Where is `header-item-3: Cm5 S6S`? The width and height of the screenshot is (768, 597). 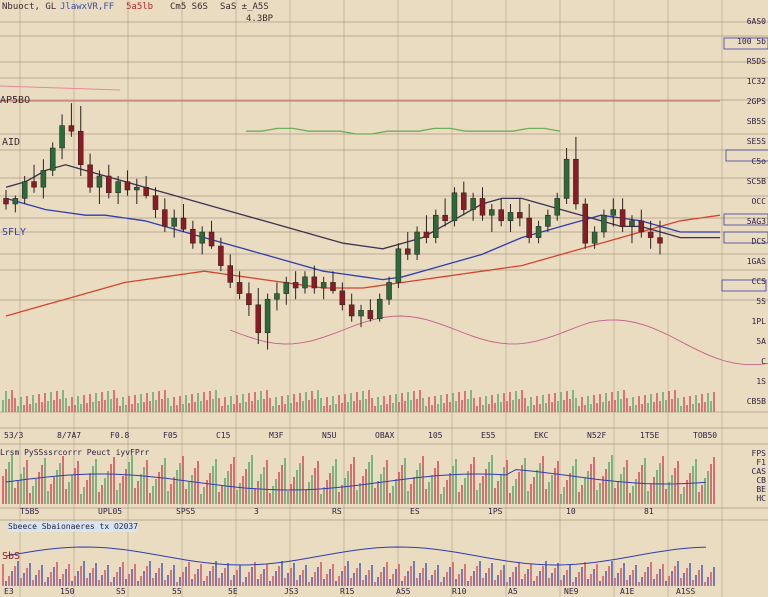 header-item-3: Cm5 S6S is located at coordinates (189, 7).